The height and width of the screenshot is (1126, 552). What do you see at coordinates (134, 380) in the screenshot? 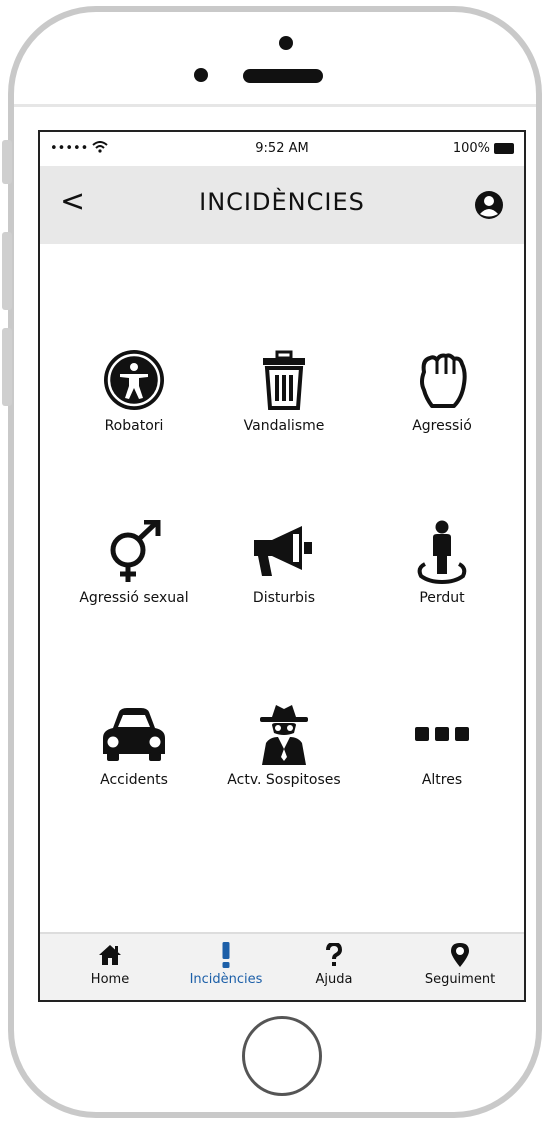
I see `accessibility-icon` at bounding box center [134, 380].